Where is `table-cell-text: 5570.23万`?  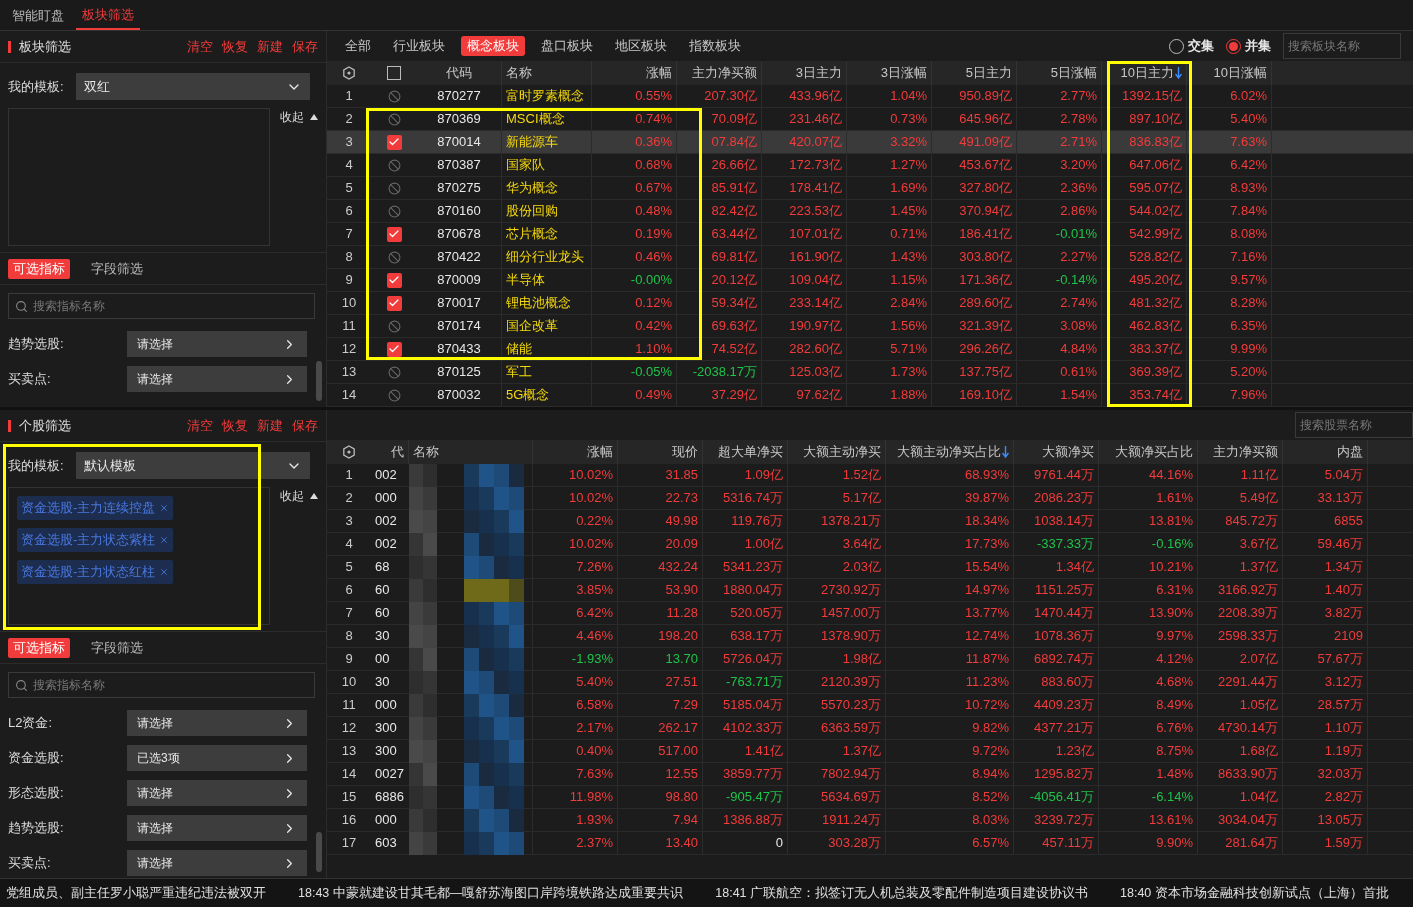 table-cell-text: 5570.23万 is located at coordinates (851, 705).